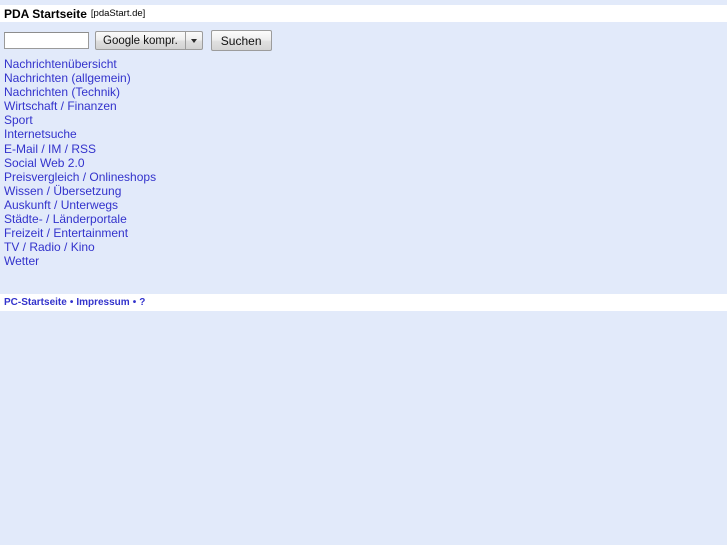  What do you see at coordinates (204, 120) in the screenshot?
I see `category-link-sport: Sport` at bounding box center [204, 120].